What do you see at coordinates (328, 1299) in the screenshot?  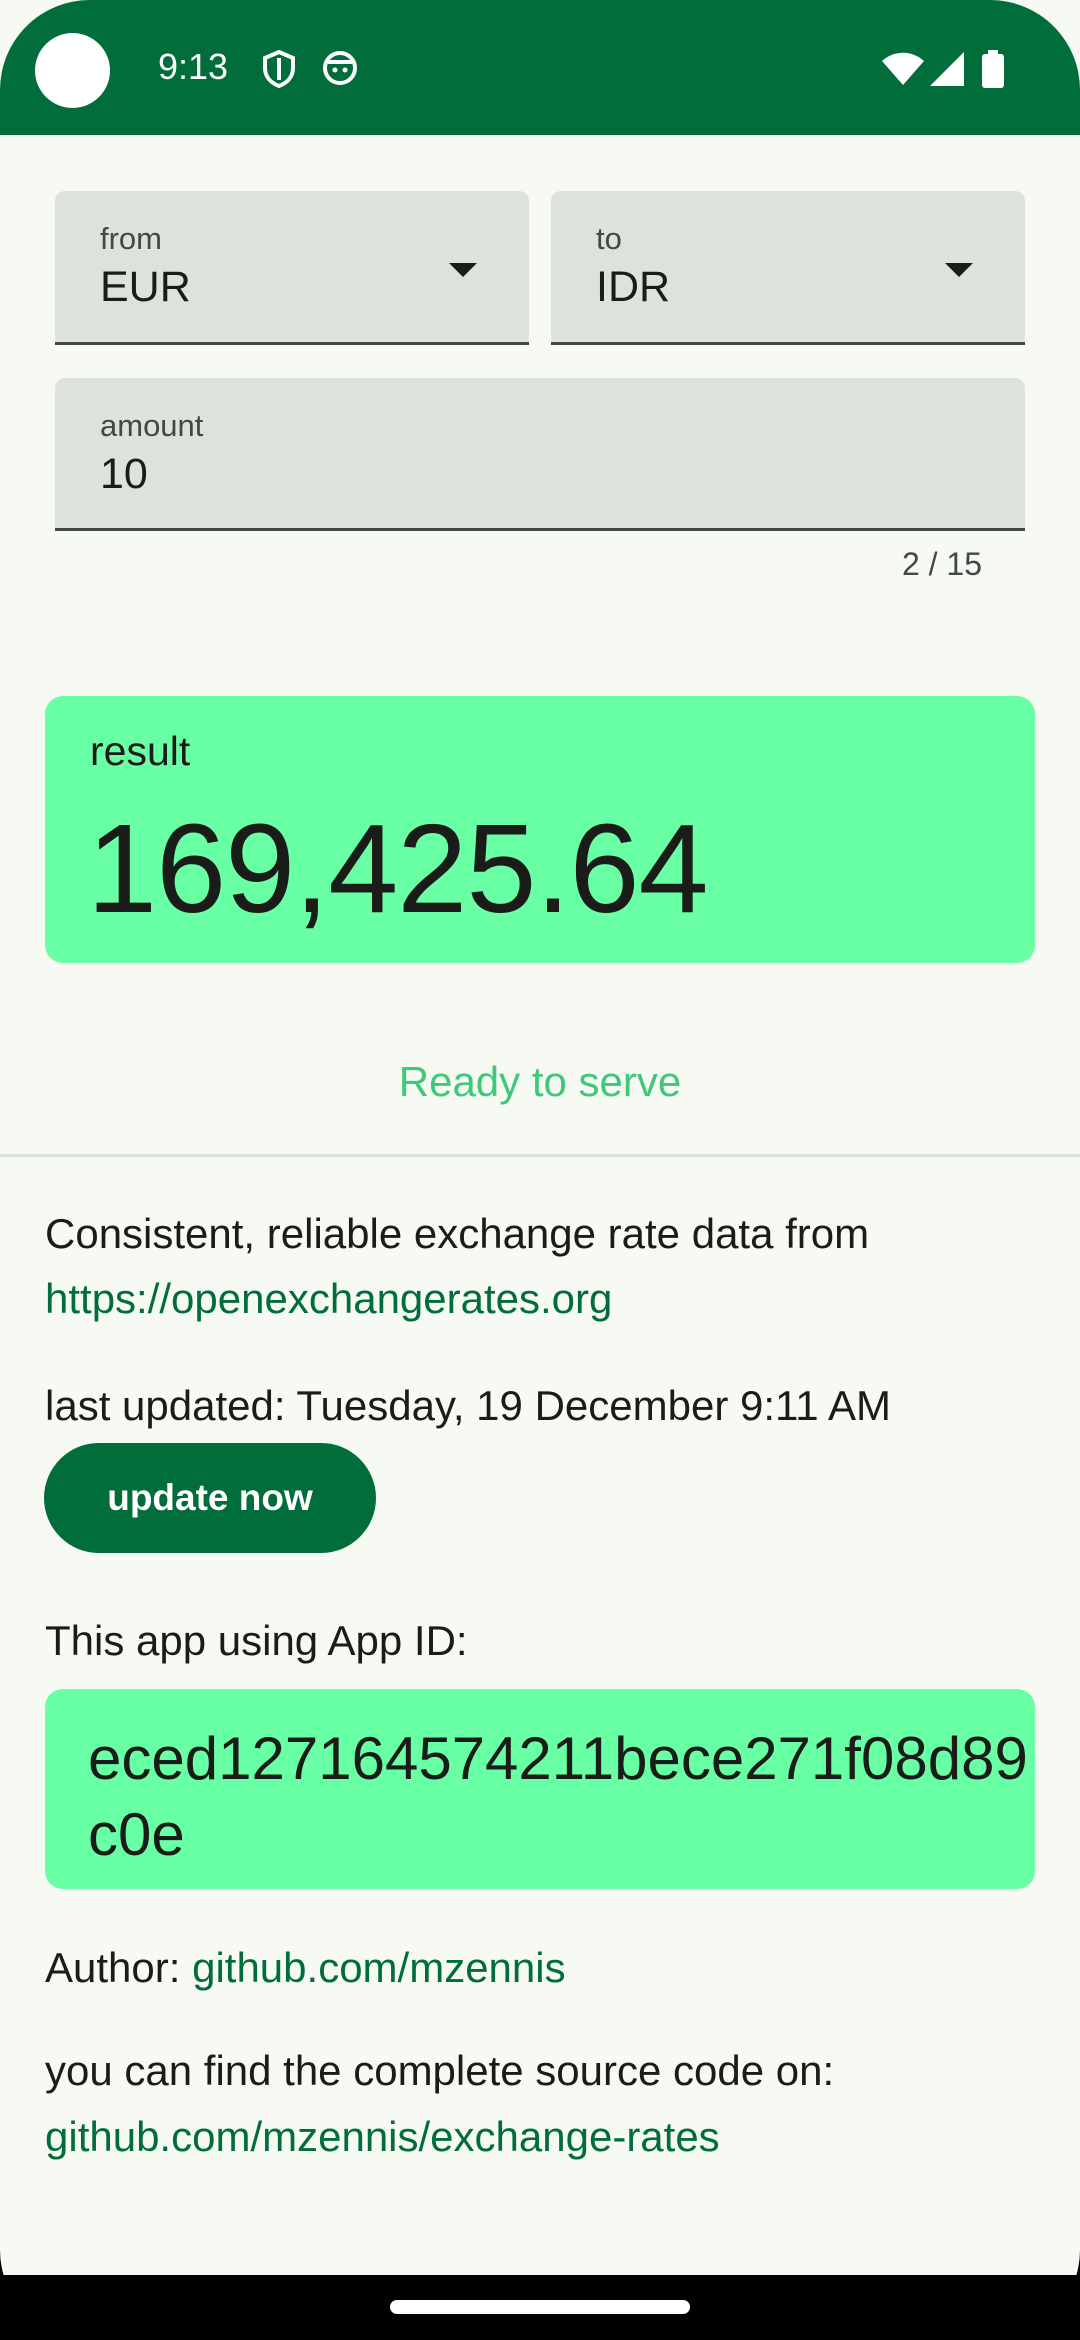 I see `data-source-link: https://openexchangerates.org` at bounding box center [328, 1299].